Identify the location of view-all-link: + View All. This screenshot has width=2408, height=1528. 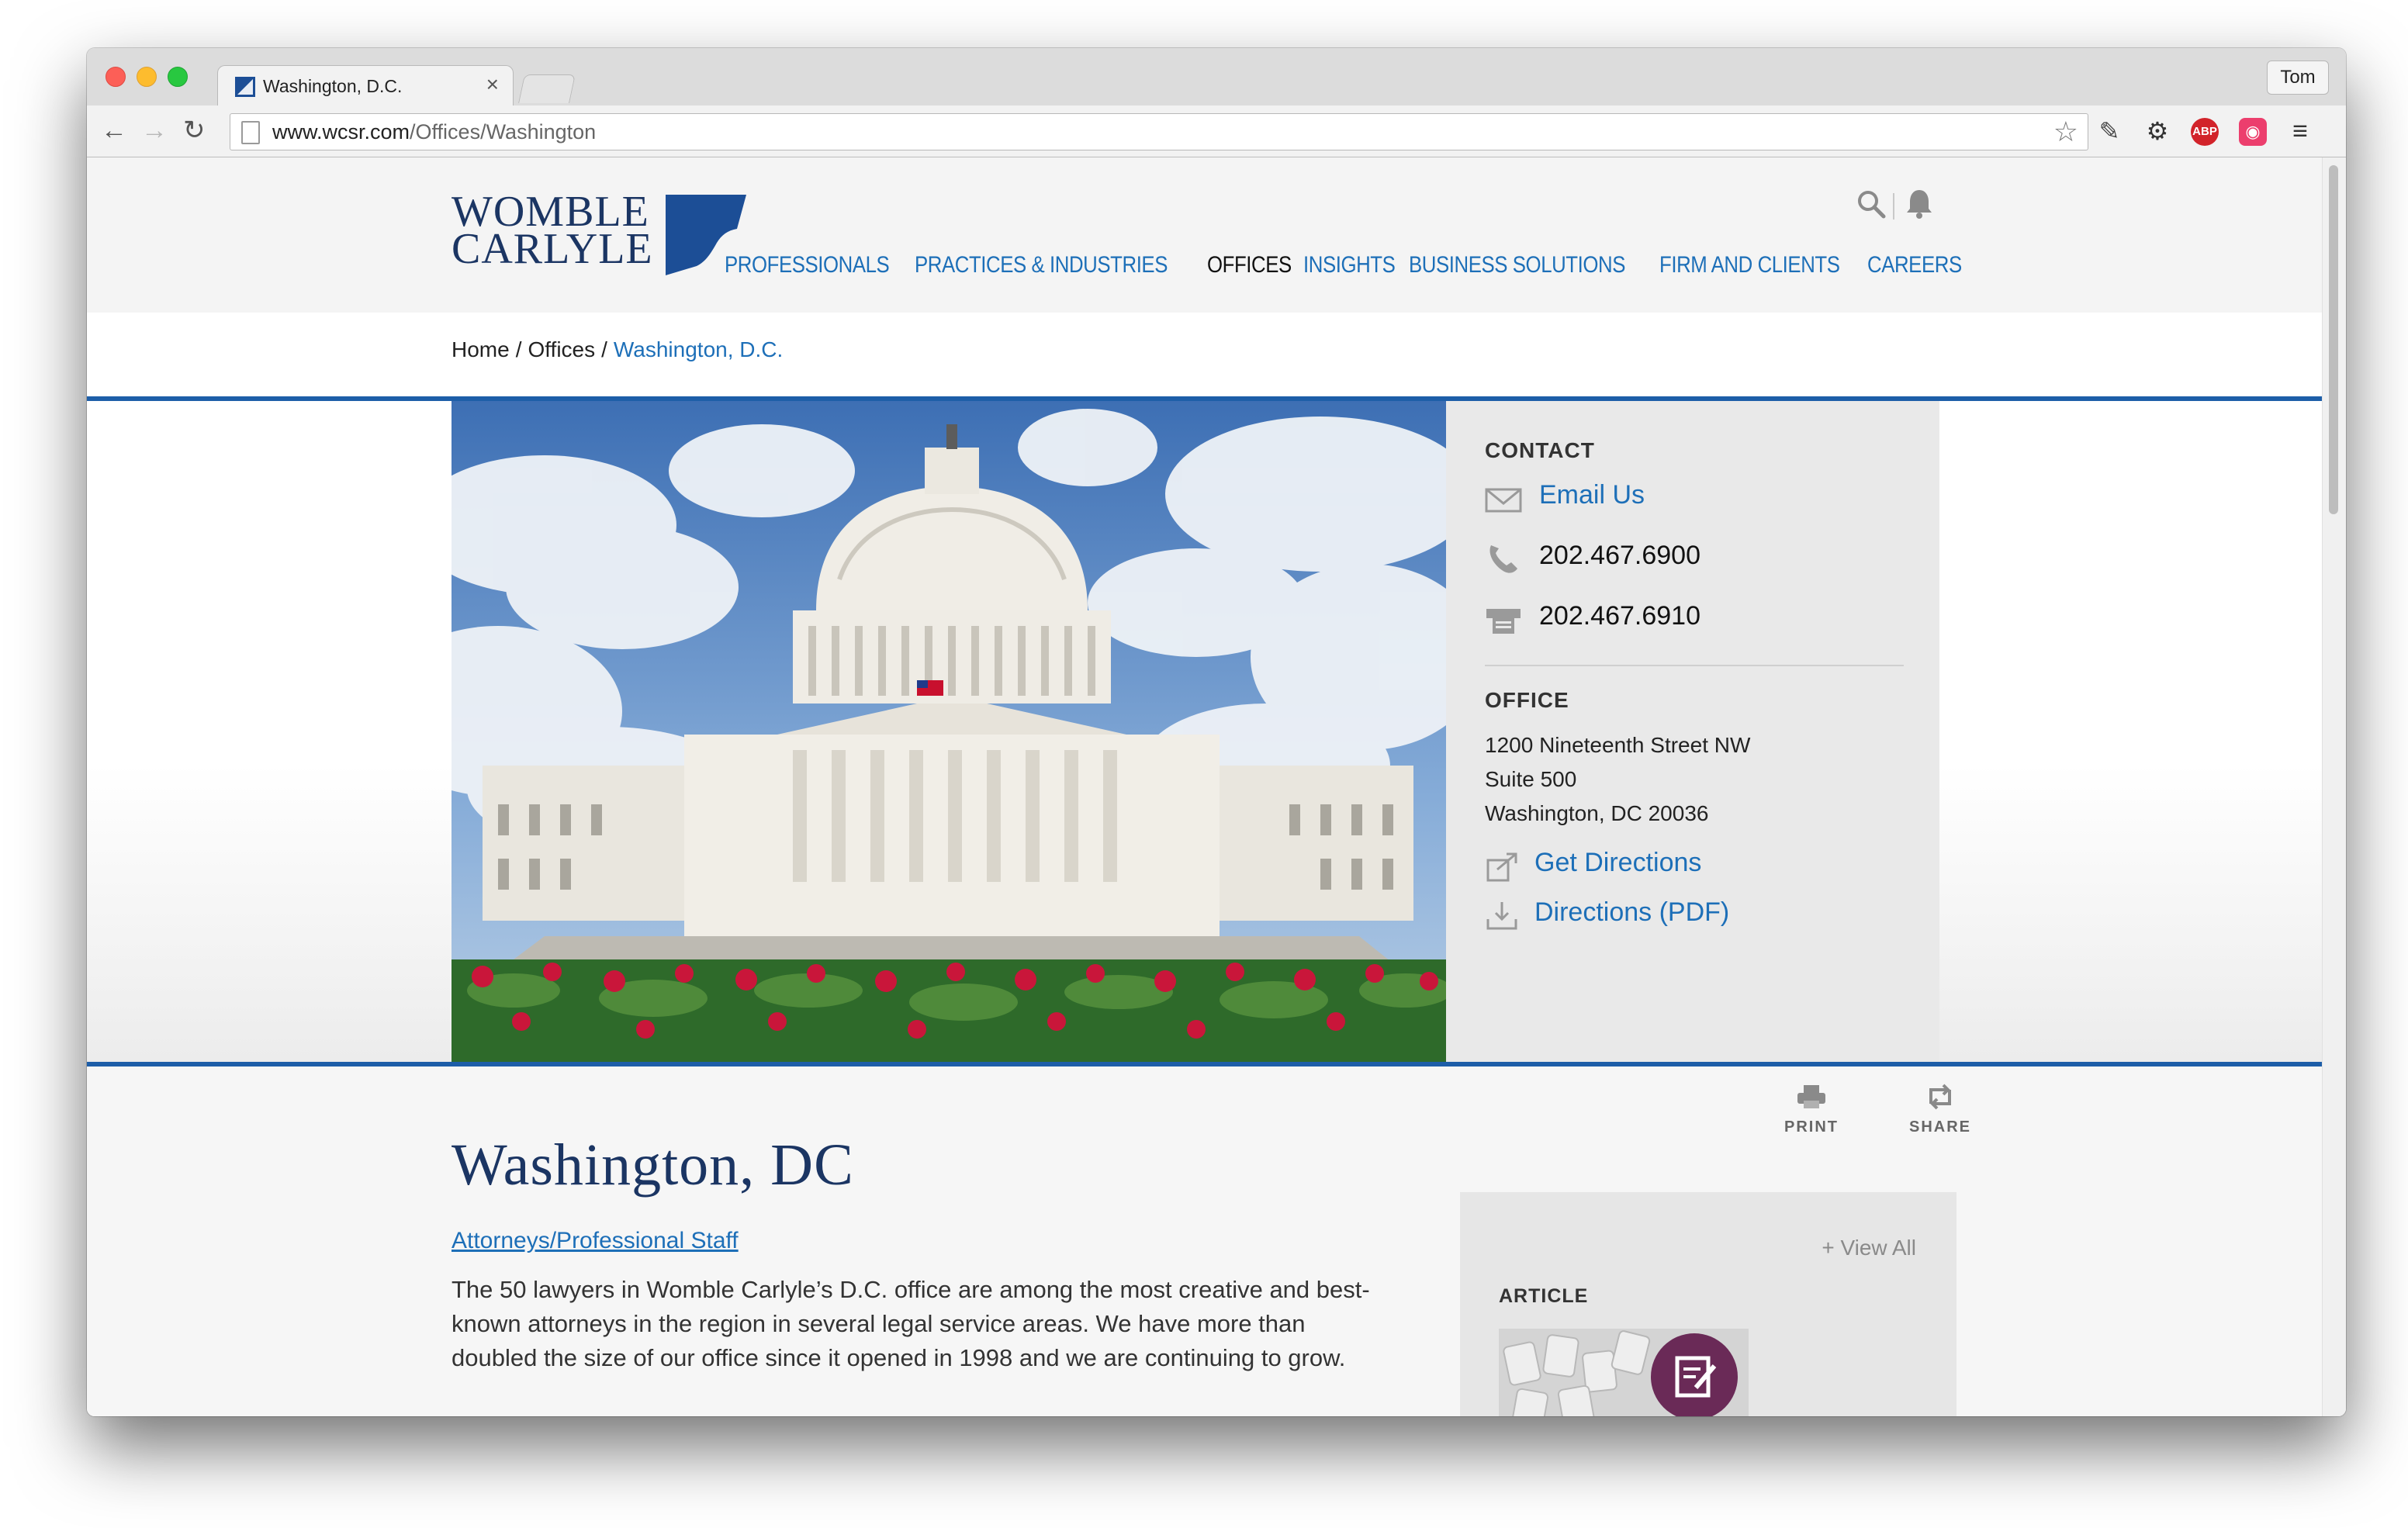
(1869, 1248).